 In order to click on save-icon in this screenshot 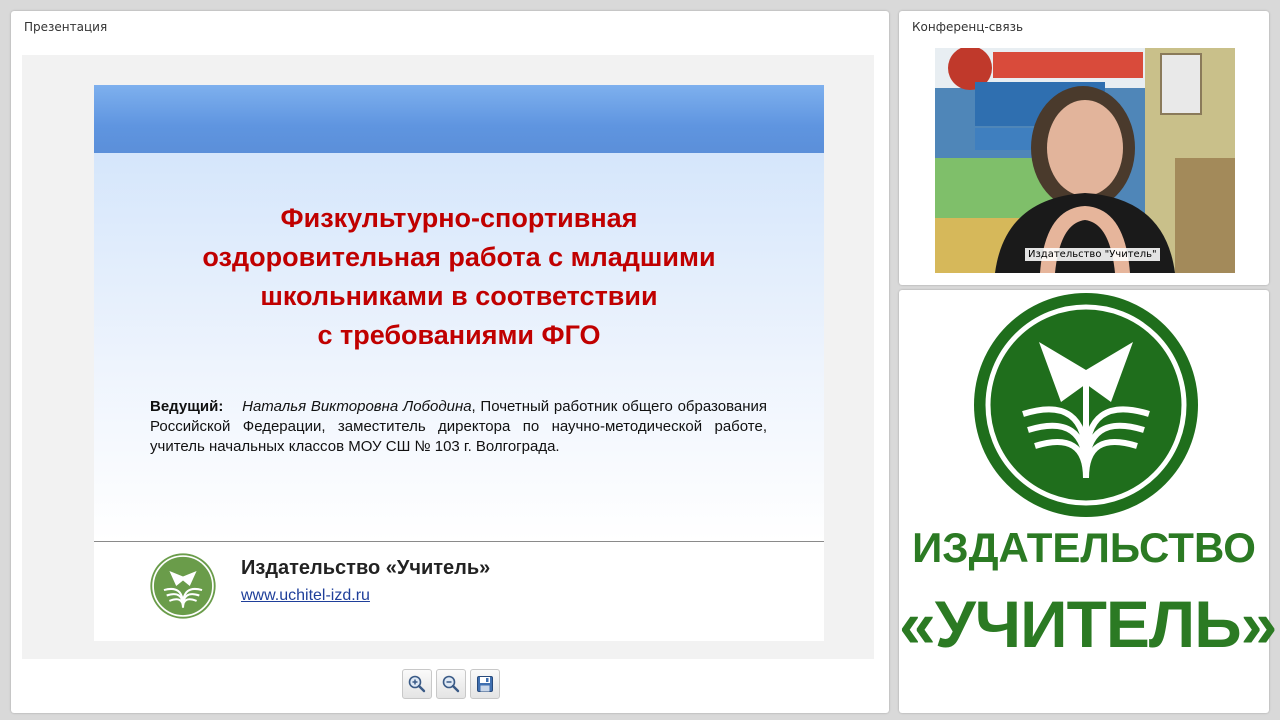, I will do `click(485, 684)`.